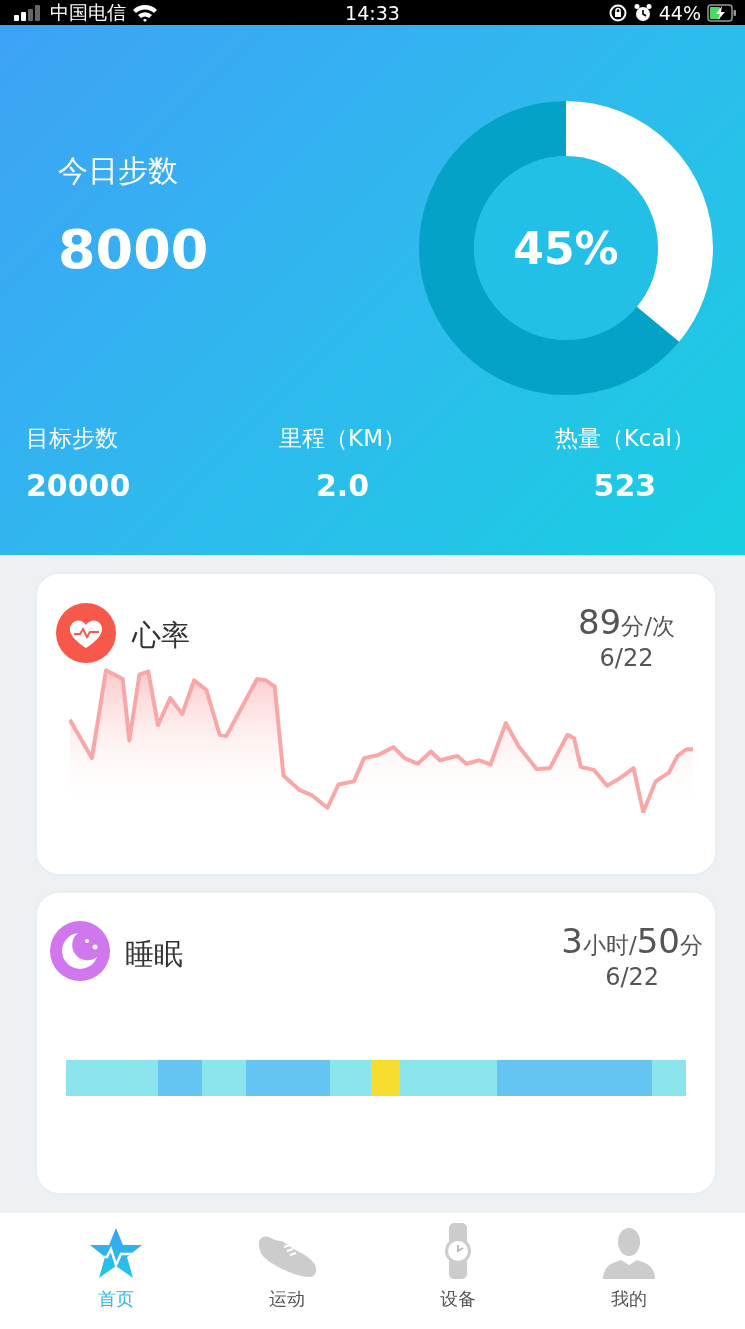 This screenshot has width=745, height=1329. I want to click on person-icon, so click(629, 1252).